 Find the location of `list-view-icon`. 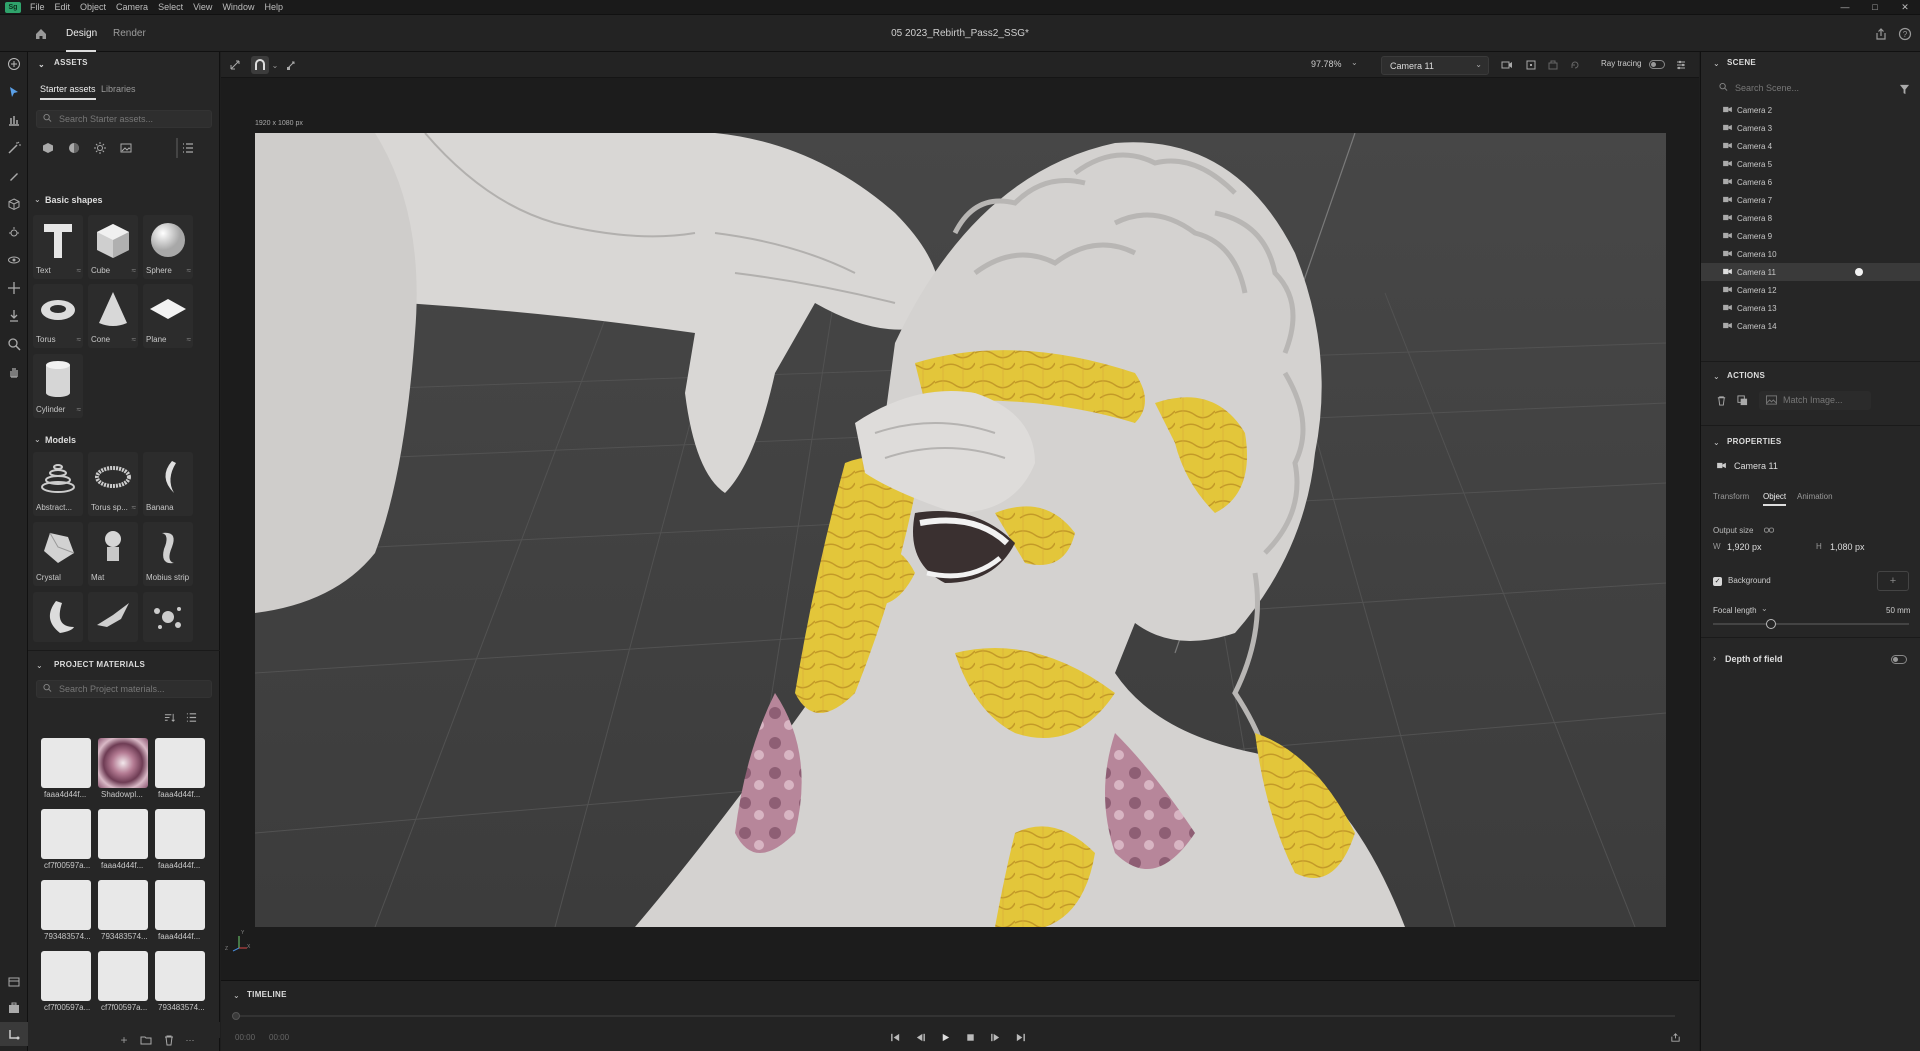

list-view-icon is located at coordinates (191, 717).